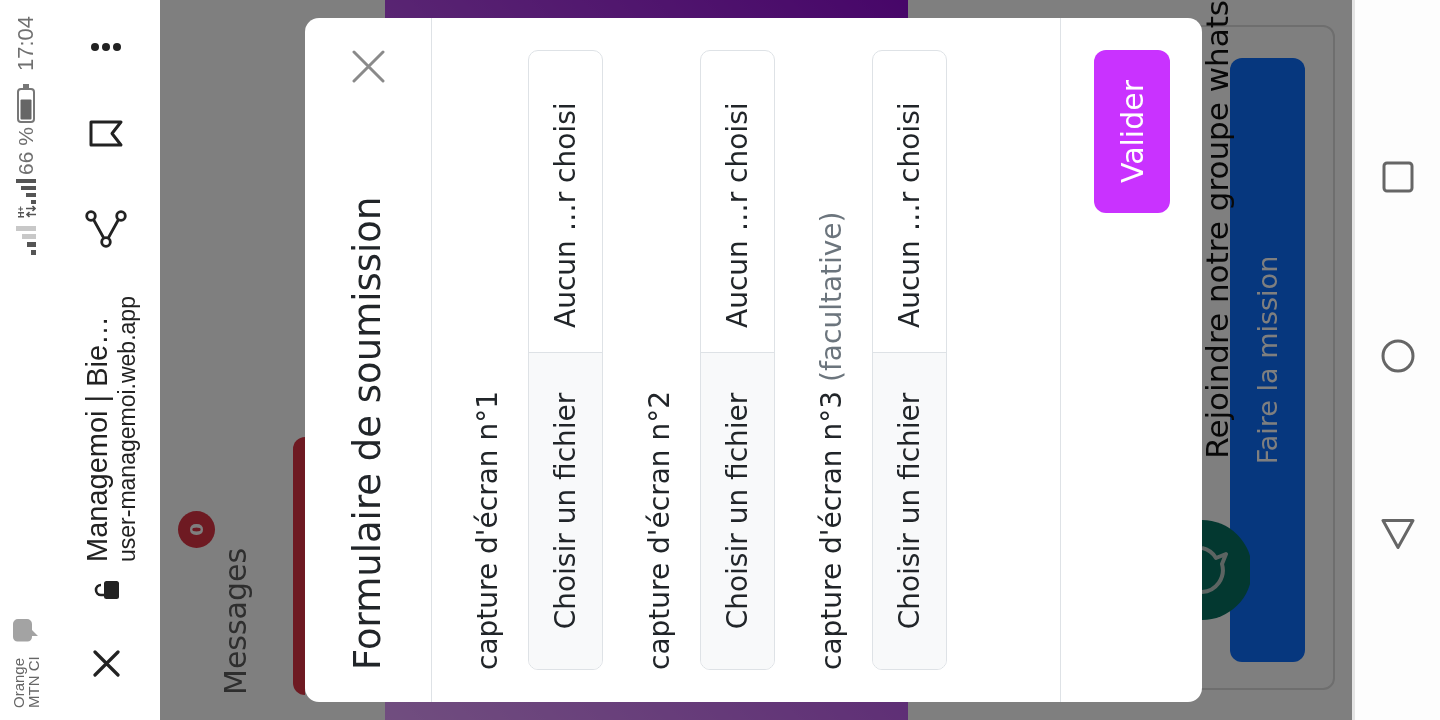  What do you see at coordinates (26, 151) in the screenshot?
I see `battery-percent-text: 66 %` at bounding box center [26, 151].